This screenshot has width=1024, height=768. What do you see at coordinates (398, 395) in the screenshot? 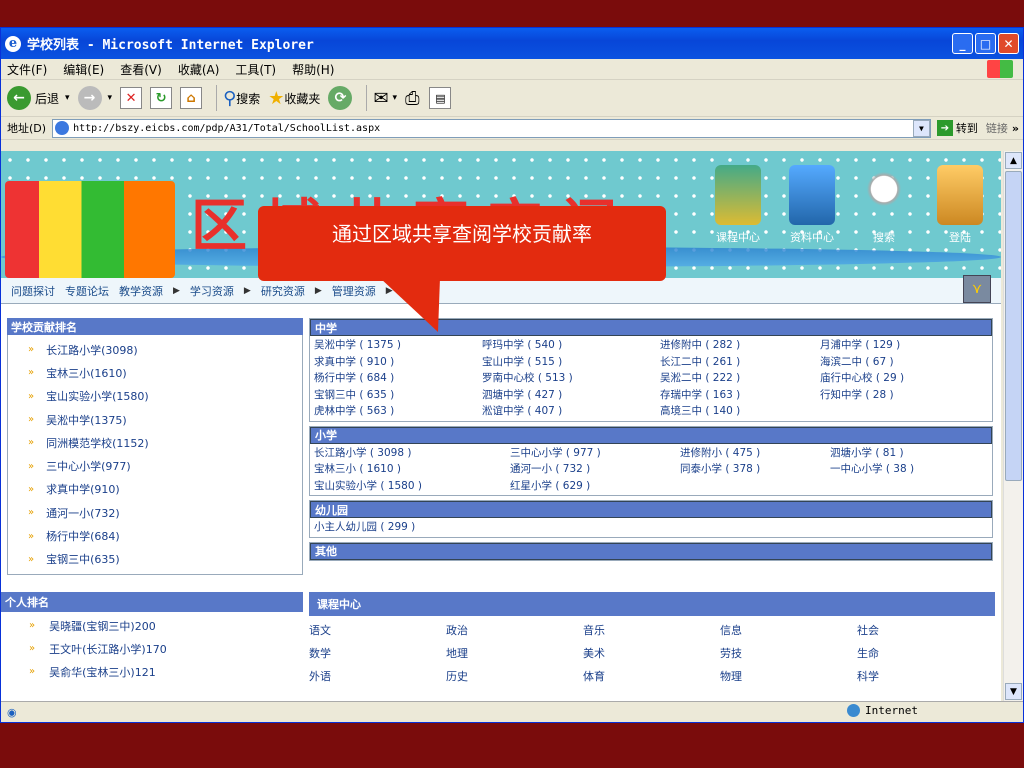
I see `school-link: 宝钢三中 ( 635 )` at bounding box center [398, 395].